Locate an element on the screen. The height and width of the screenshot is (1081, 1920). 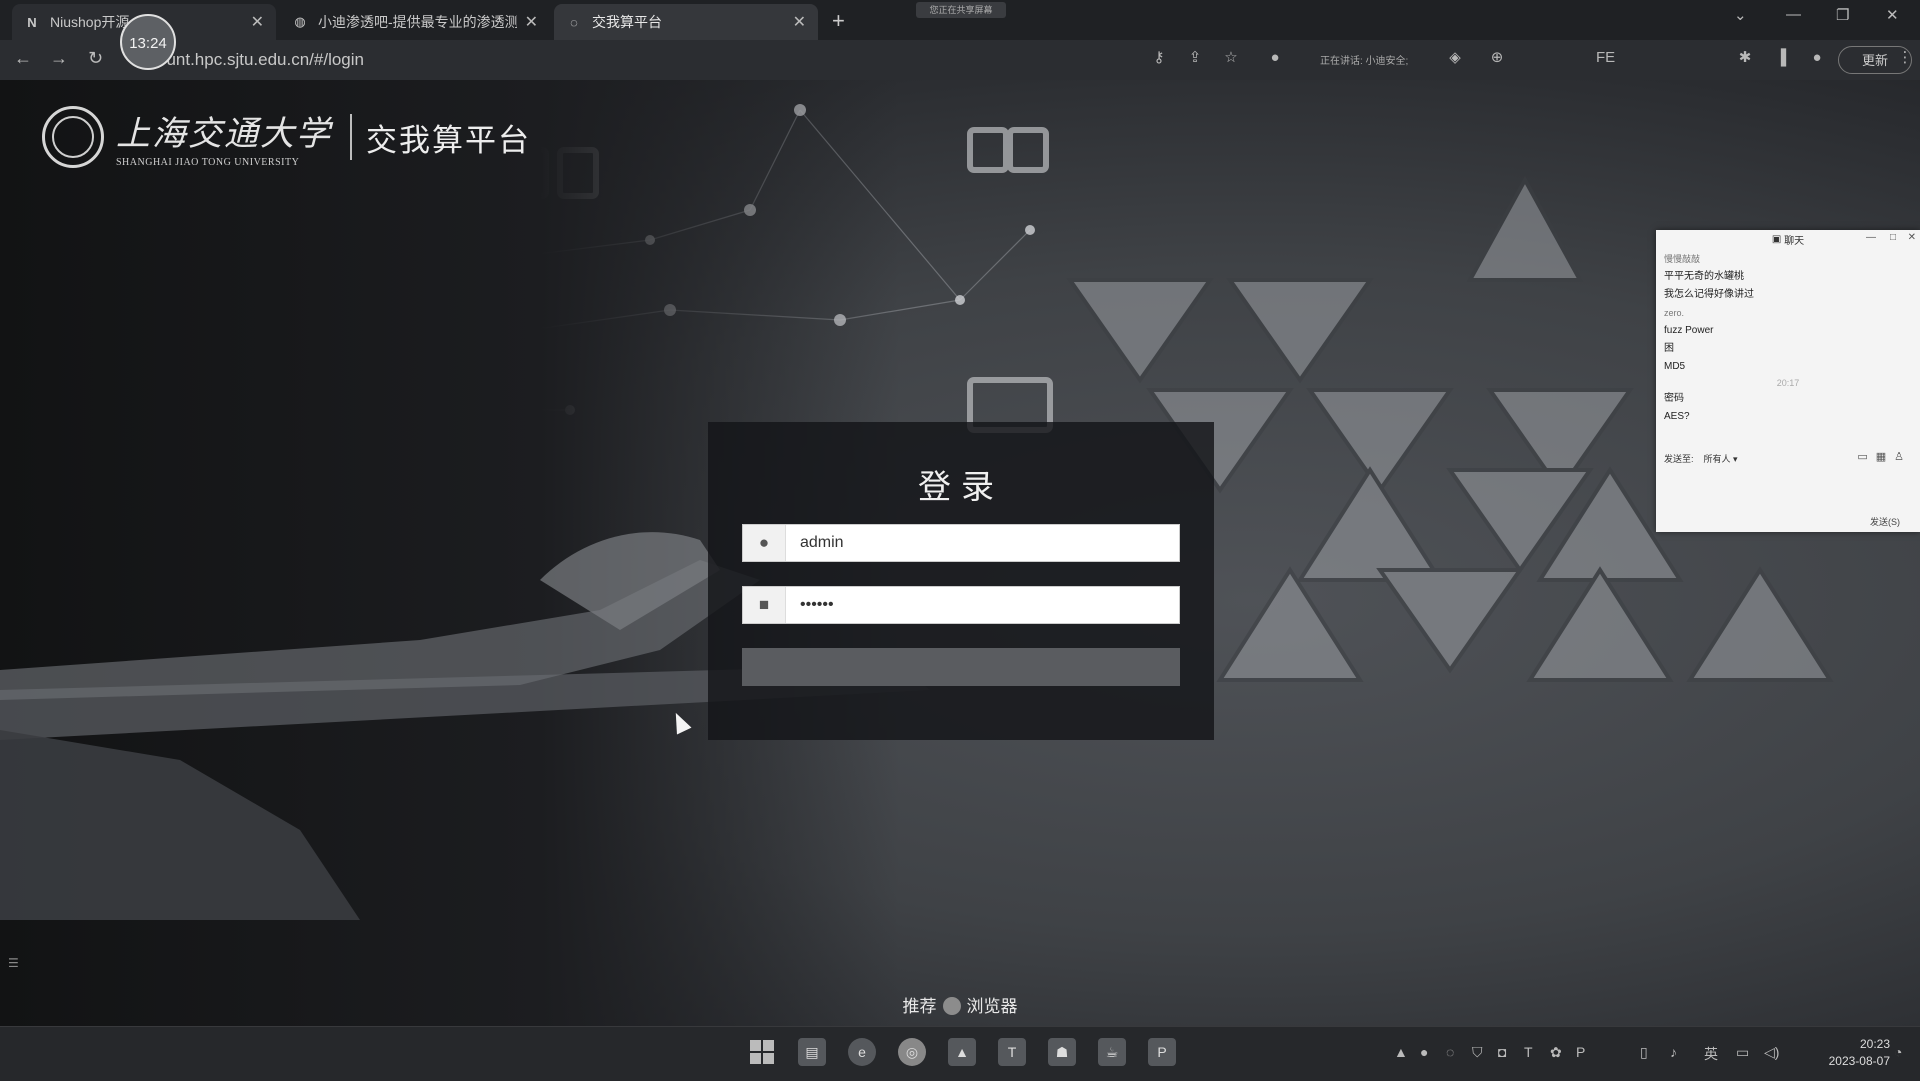
sidebar-icon: ▐ is located at coordinates (1781, 58).